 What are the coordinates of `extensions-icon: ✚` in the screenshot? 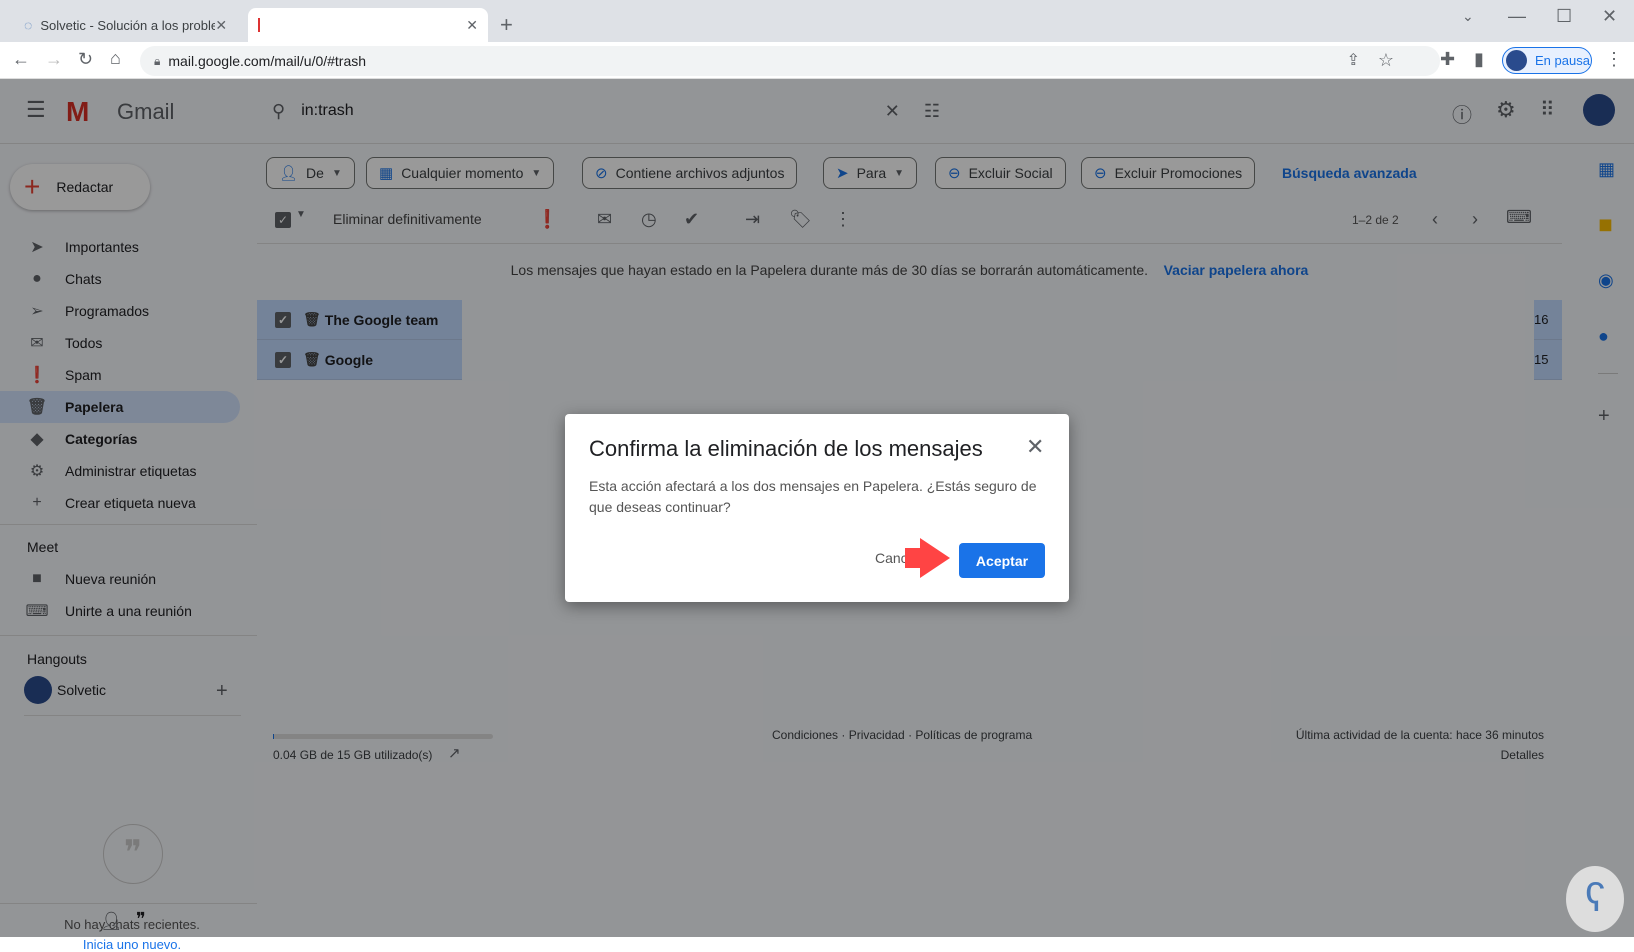 It's located at (1447, 59).